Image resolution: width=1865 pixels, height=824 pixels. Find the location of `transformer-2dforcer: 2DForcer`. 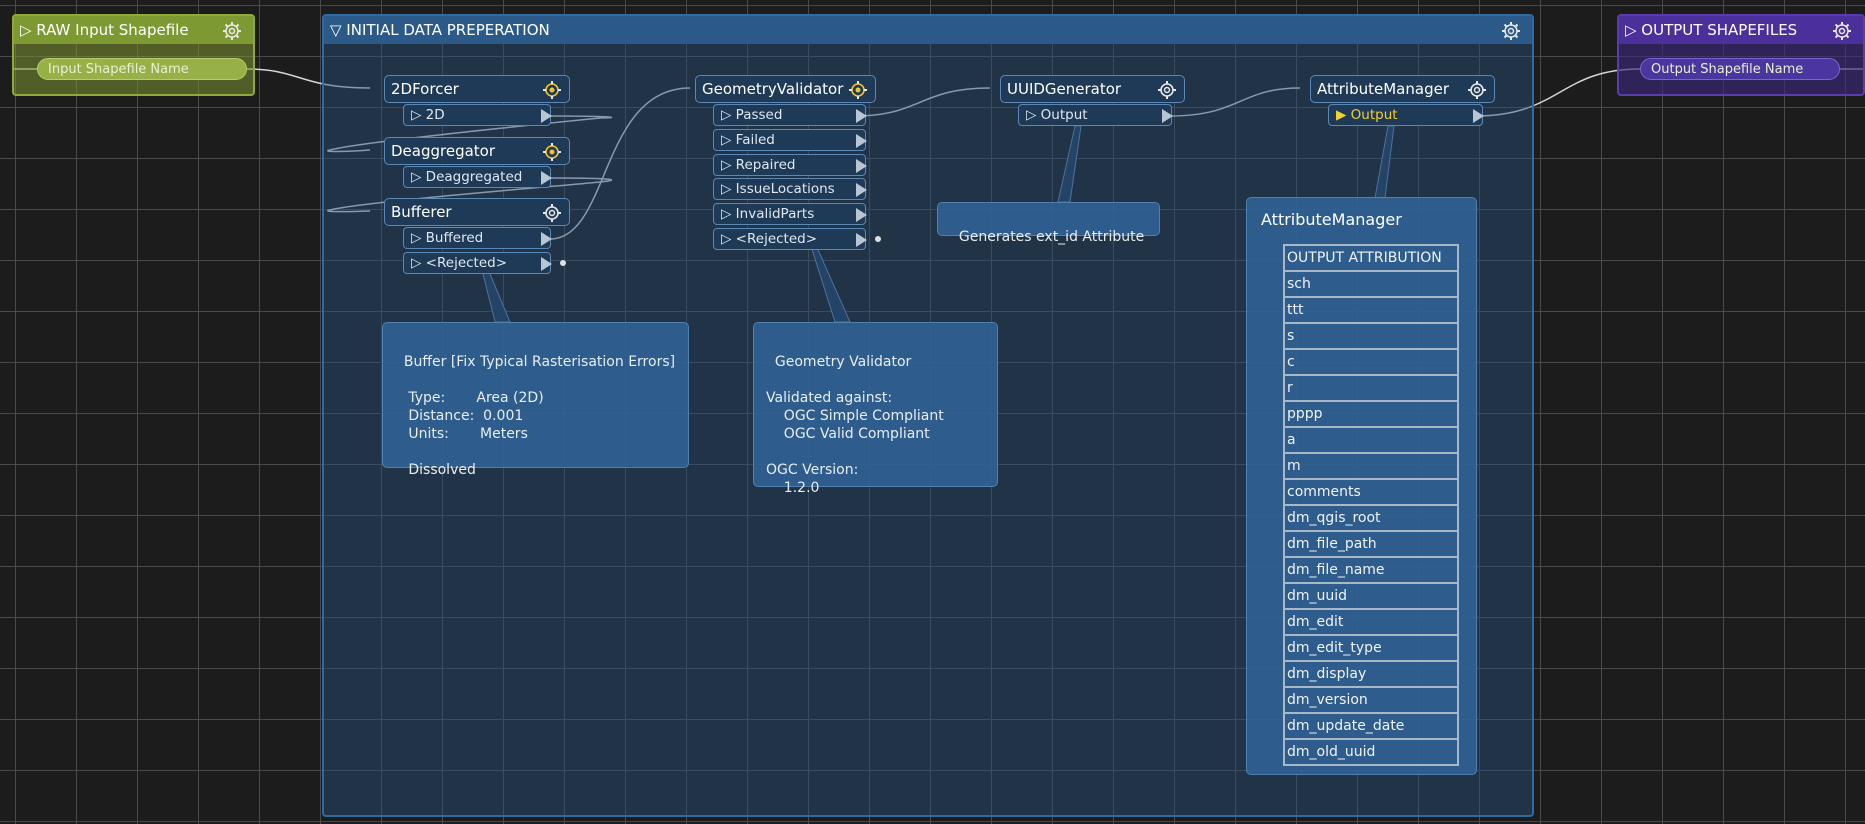

transformer-2dforcer: 2DForcer is located at coordinates (477, 89).